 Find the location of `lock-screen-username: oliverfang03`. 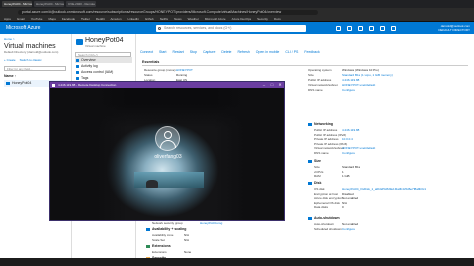

lock-screen-username: oliverfang03 is located at coordinates (168, 157).